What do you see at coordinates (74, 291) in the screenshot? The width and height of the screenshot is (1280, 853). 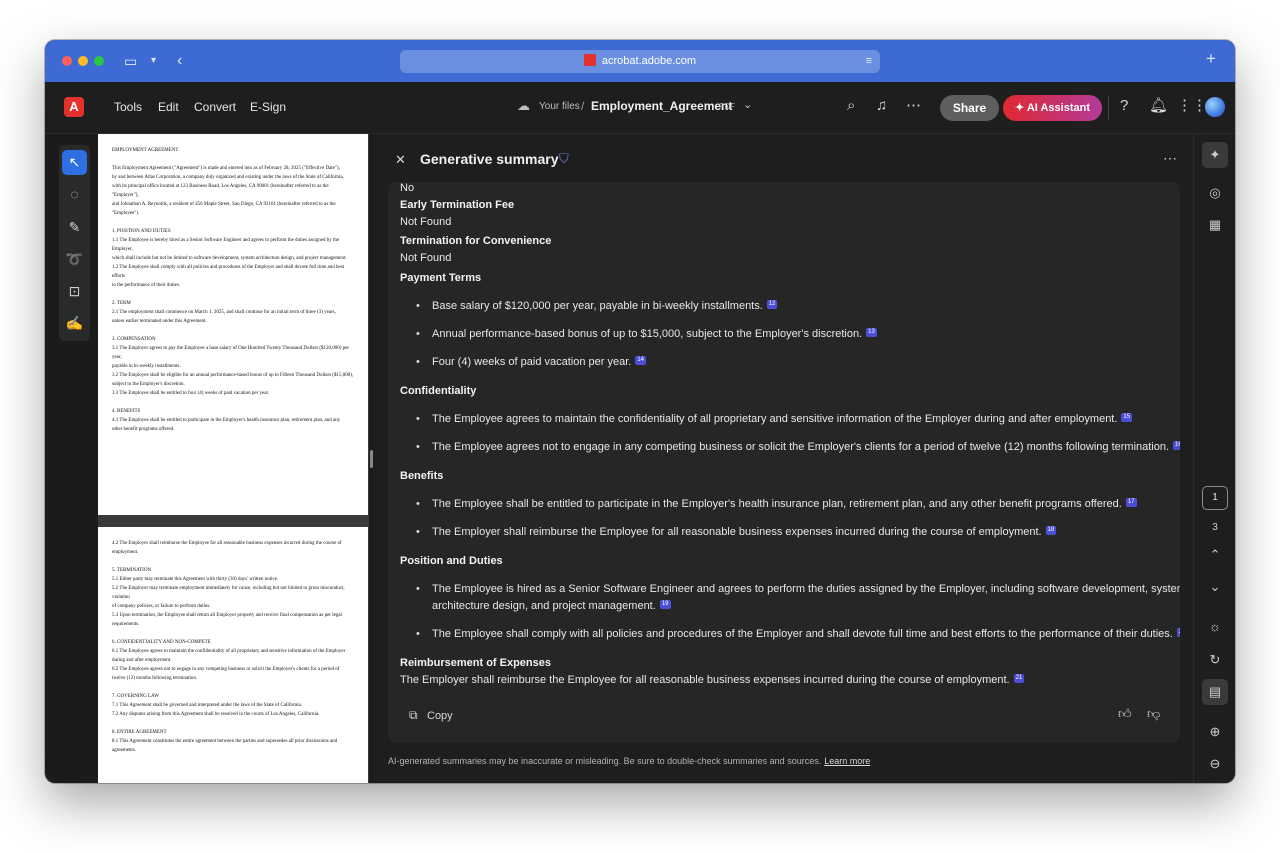 I see `text-select-tool-icon: ⊡` at bounding box center [74, 291].